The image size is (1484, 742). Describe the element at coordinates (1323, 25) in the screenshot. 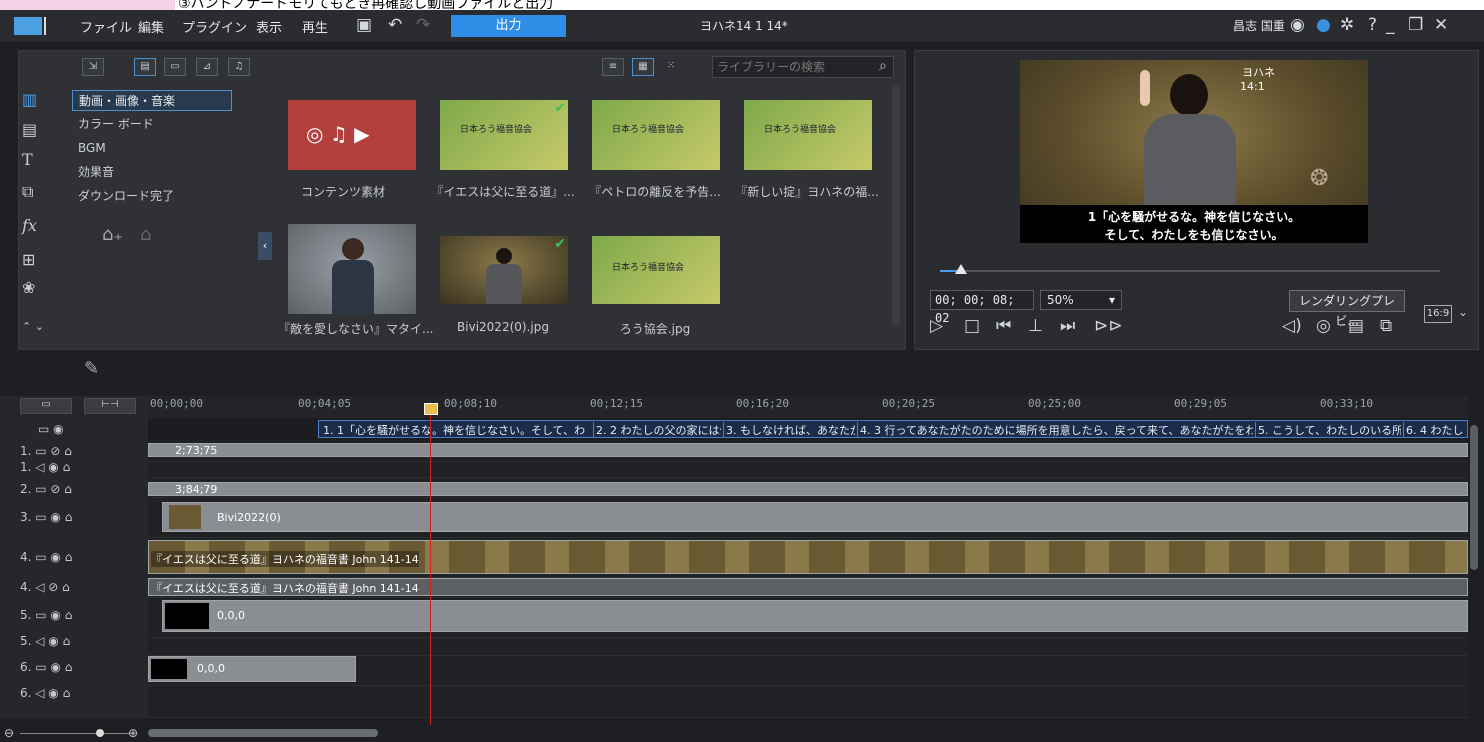

I see `notification-icon: ●` at that location.